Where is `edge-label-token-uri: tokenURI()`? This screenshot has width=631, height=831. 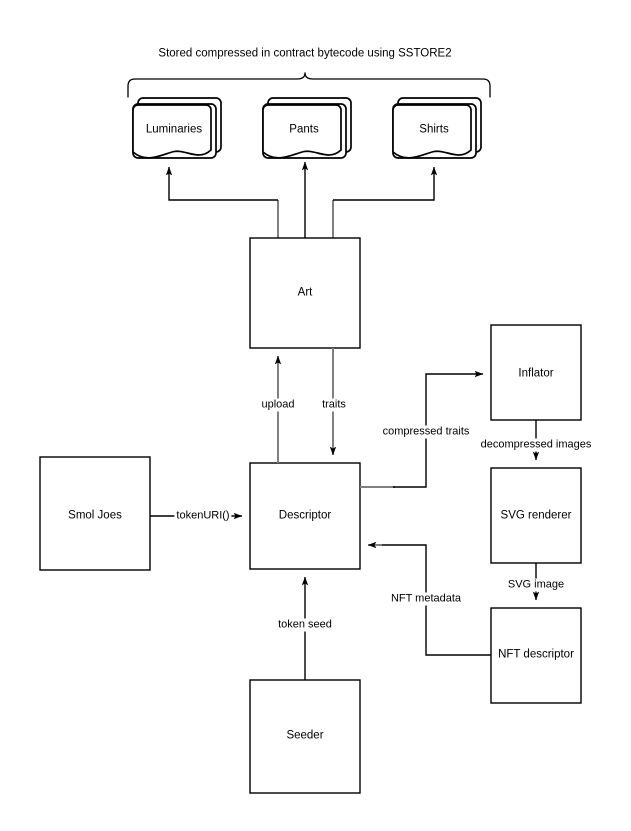 edge-label-token-uri: tokenURI() is located at coordinates (203, 516).